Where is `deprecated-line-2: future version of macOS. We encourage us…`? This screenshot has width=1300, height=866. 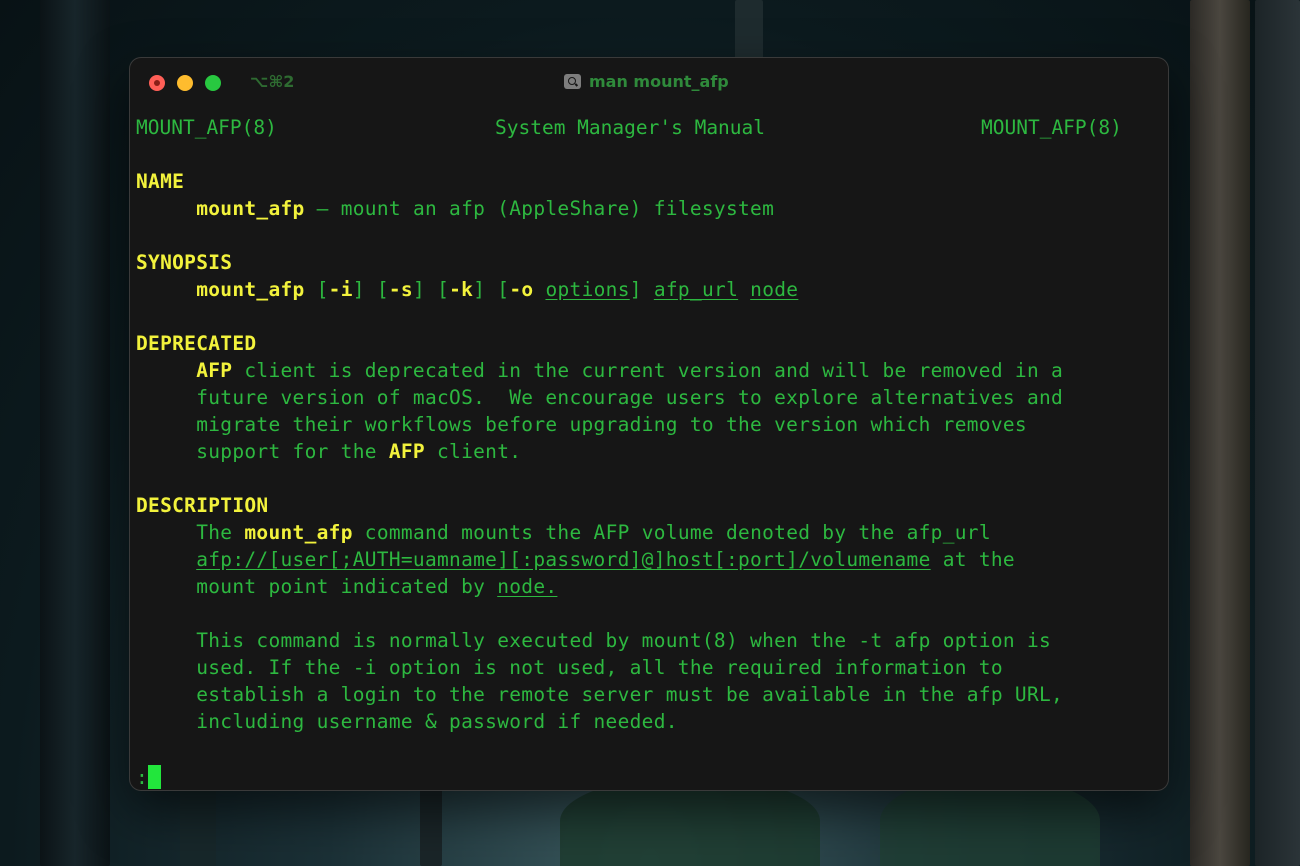 deprecated-line-2: future version of macOS. We encourage us… is located at coordinates (630, 397).